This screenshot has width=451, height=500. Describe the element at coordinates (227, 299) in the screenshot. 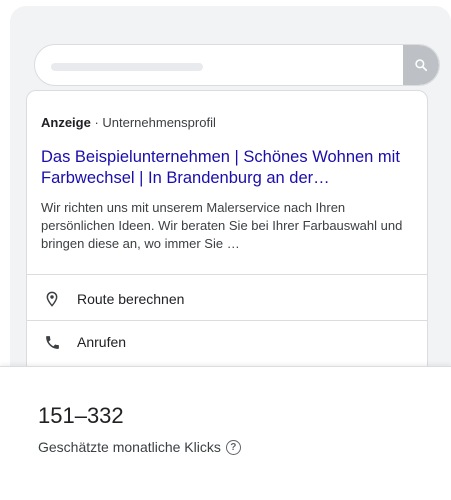

I see `route-action: Route berechnen` at that location.